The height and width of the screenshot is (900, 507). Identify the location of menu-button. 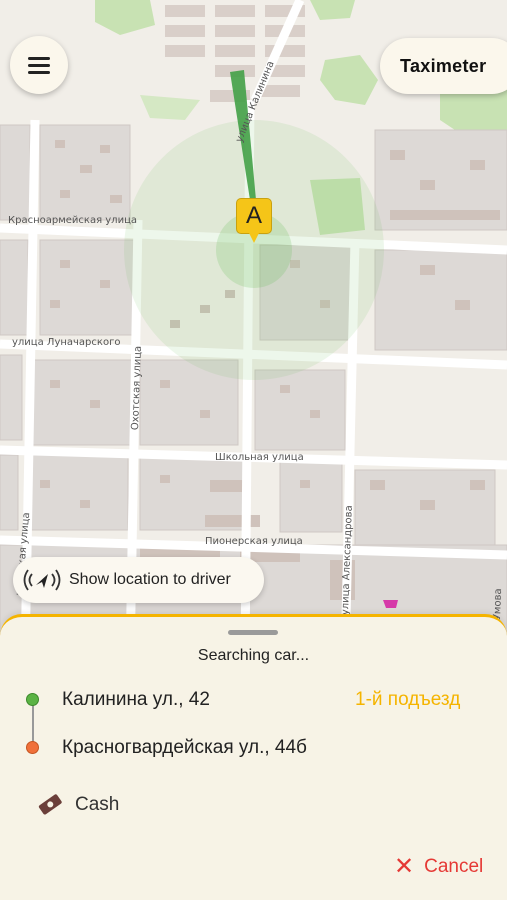
(39, 65).